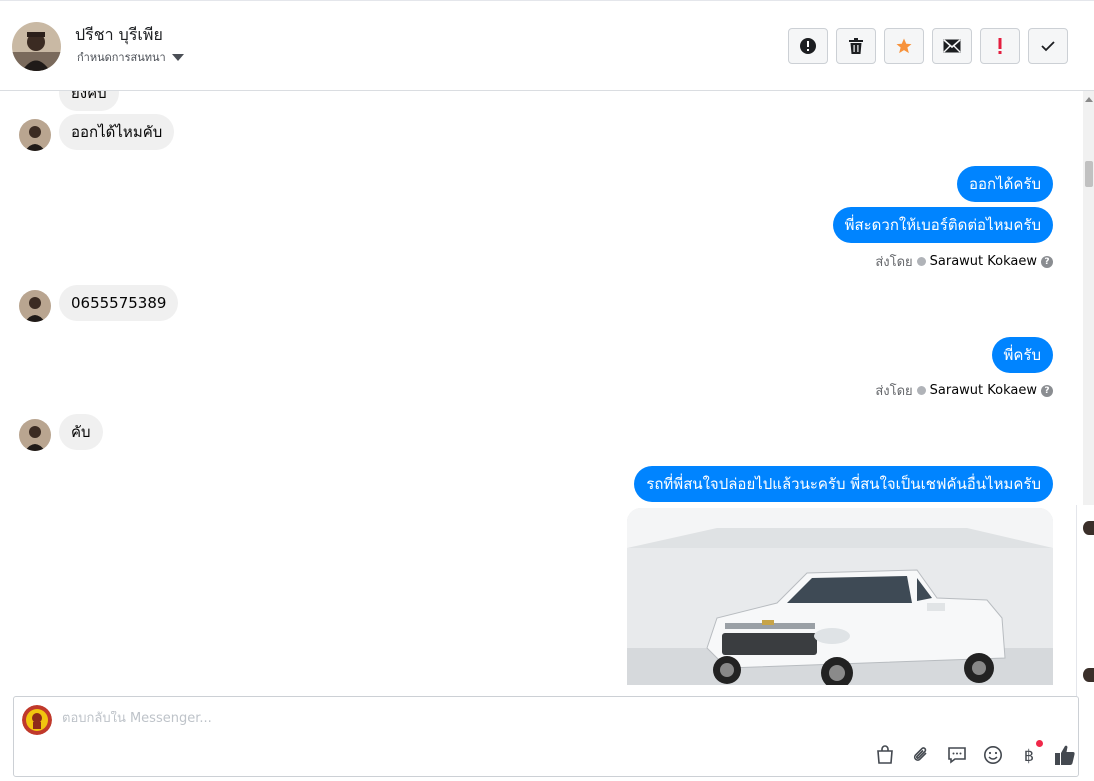  I want to click on thumbs-up-icon, so click(1065, 755).